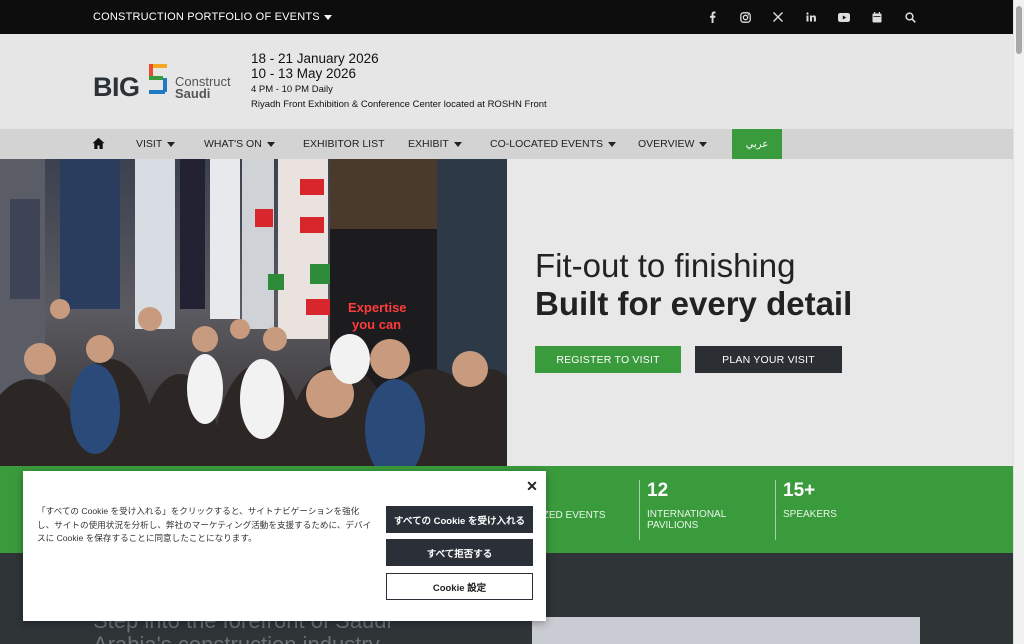  I want to click on home-icon, so click(98, 143).